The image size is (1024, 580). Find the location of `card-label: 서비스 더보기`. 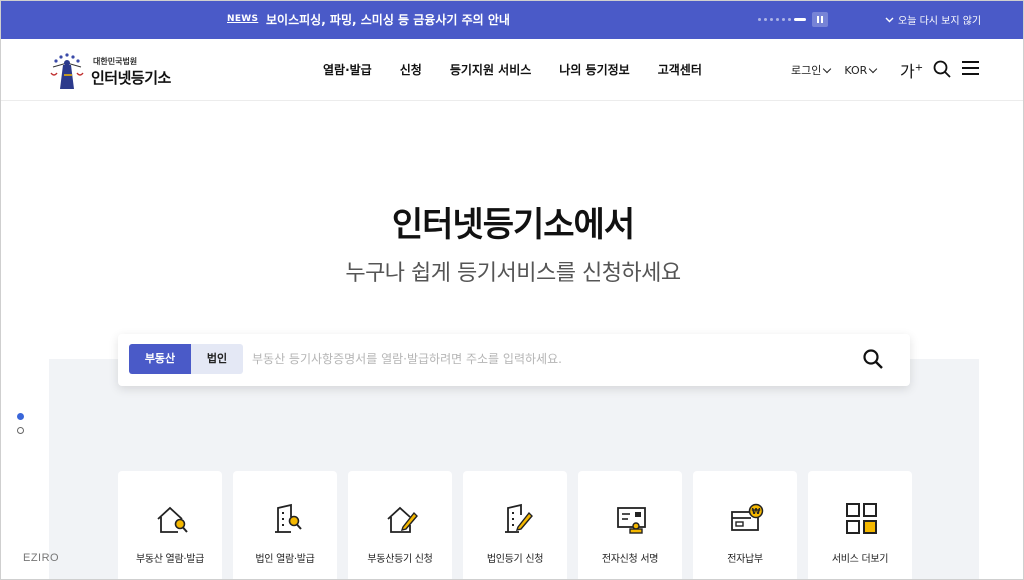

card-label: 서비스 더보기 is located at coordinates (860, 559).